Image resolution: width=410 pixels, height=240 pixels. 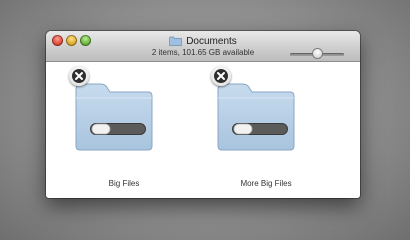 I want to click on folder-label: Big Files, so click(x=124, y=183).